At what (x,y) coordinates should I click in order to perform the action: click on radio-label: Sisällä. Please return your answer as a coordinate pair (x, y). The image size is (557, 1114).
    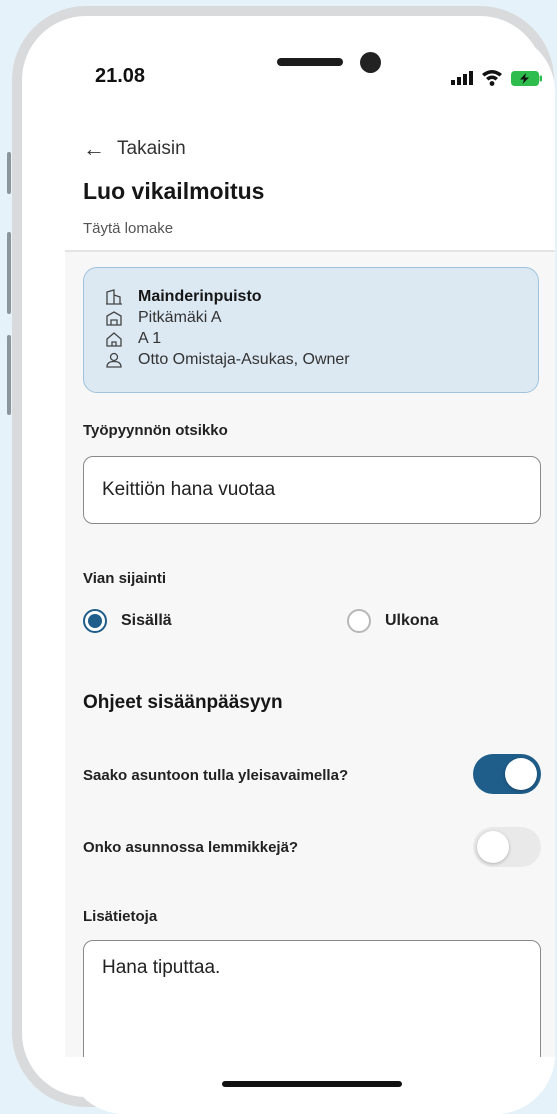
    Looking at the image, I should click on (146, 620).